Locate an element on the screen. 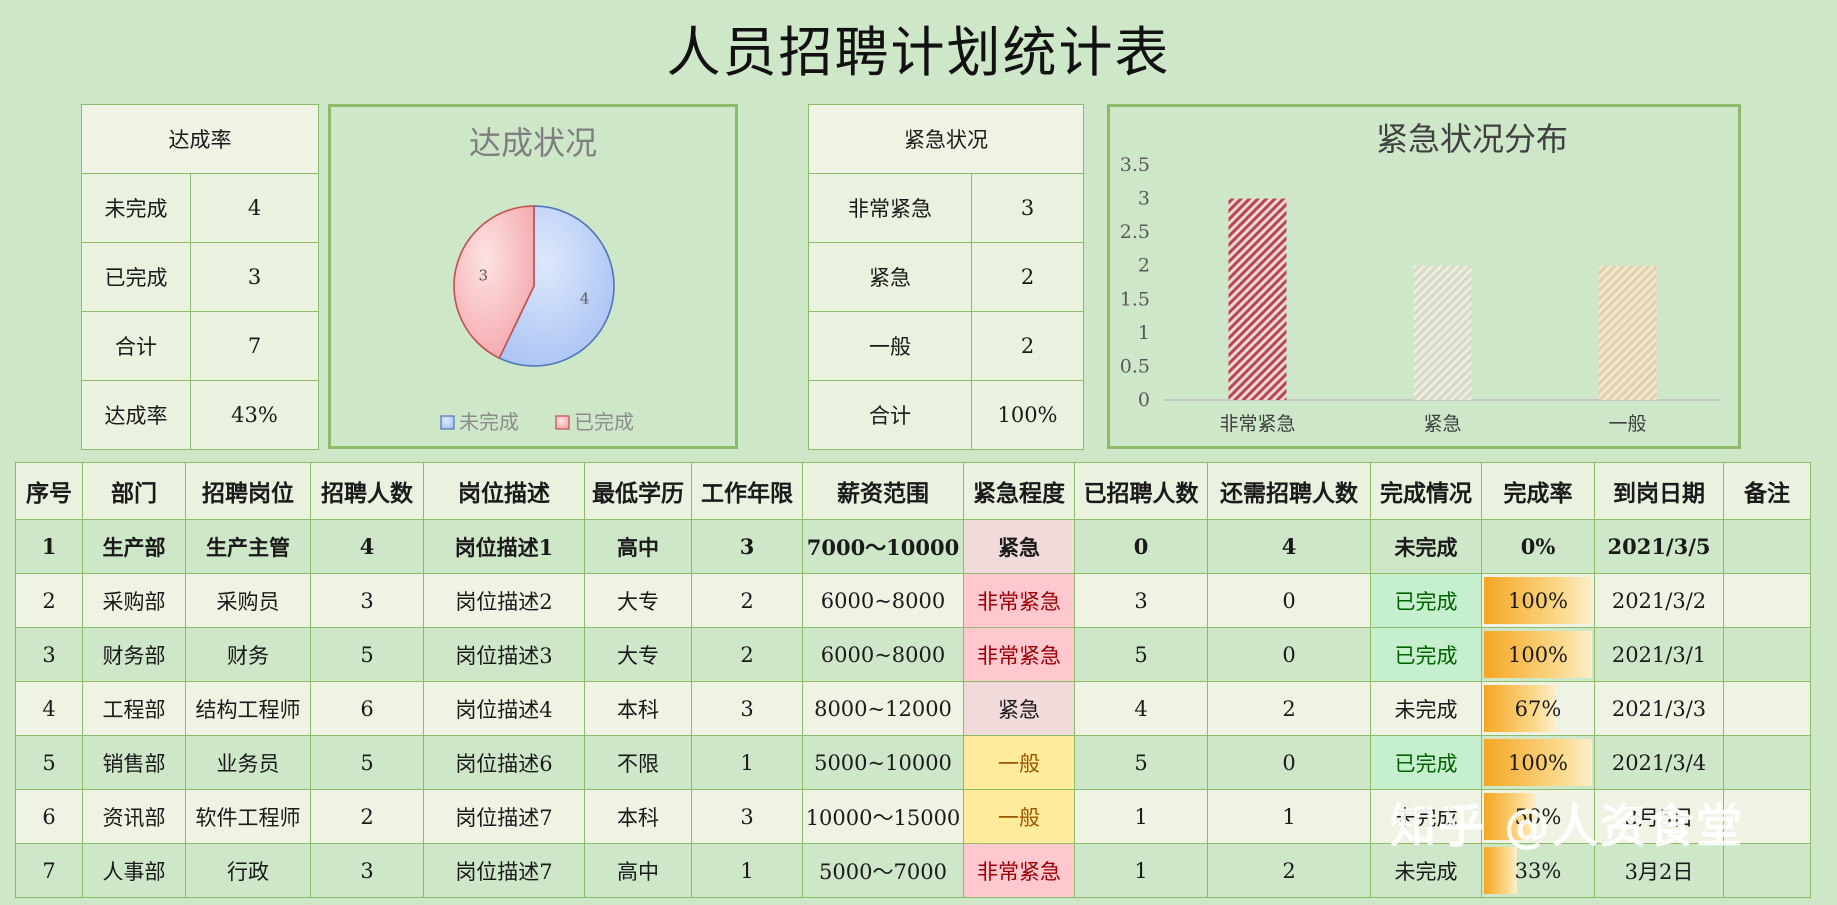  cell-need: 1 is located at coordinates (1289, 816).